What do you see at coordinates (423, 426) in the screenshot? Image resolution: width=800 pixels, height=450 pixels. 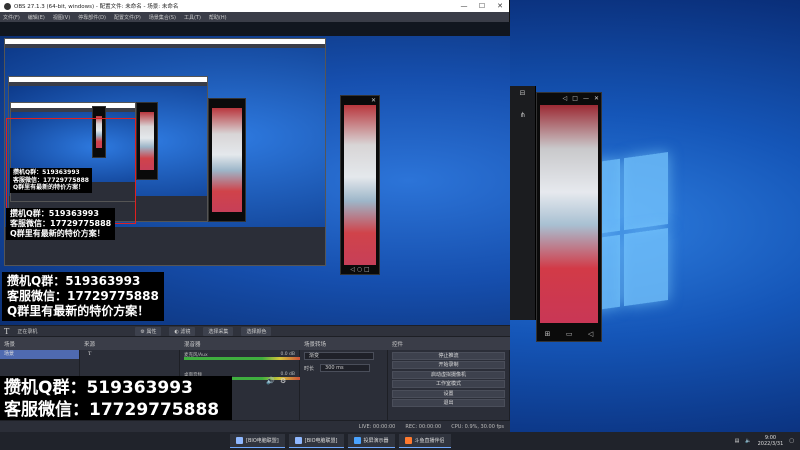 I see `rec-status: REC: 00:00:00` at bounding box center [423, 426].